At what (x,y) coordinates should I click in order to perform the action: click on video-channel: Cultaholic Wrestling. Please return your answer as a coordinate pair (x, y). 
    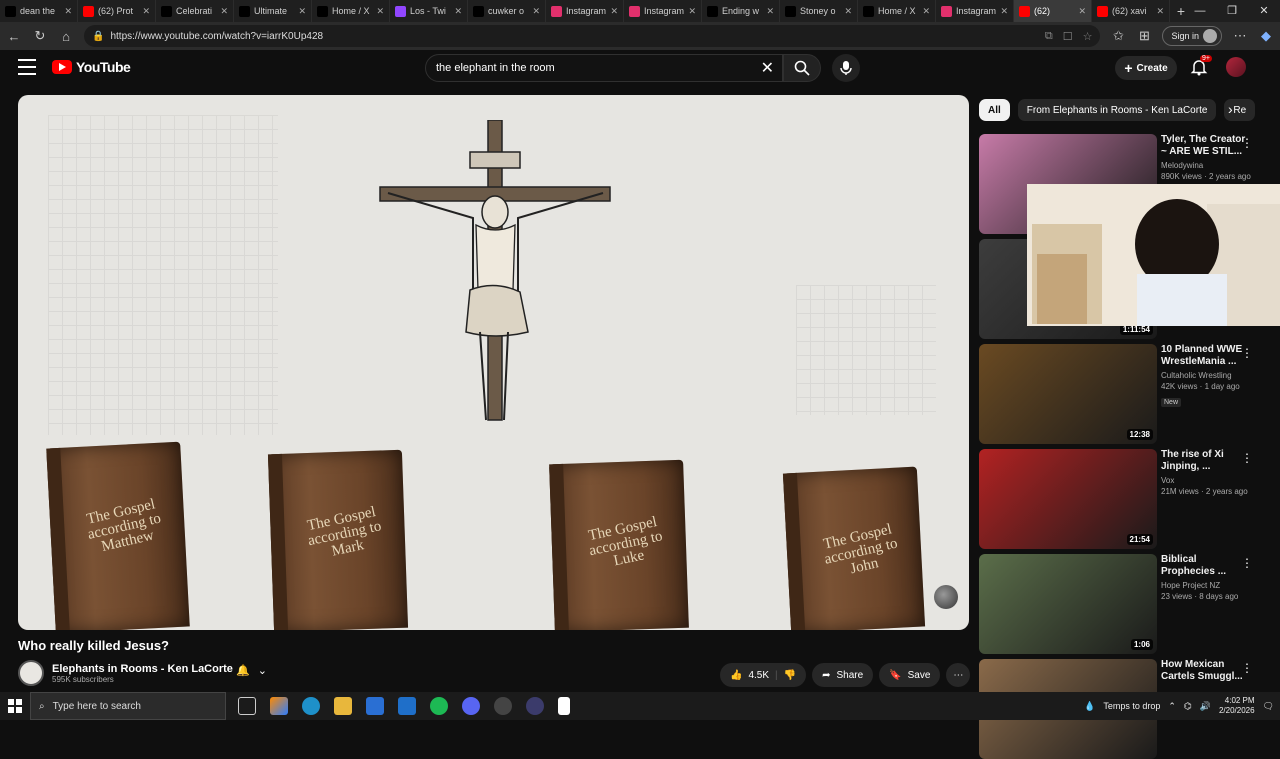
    Looking at the image, I should click on (1206, 375).